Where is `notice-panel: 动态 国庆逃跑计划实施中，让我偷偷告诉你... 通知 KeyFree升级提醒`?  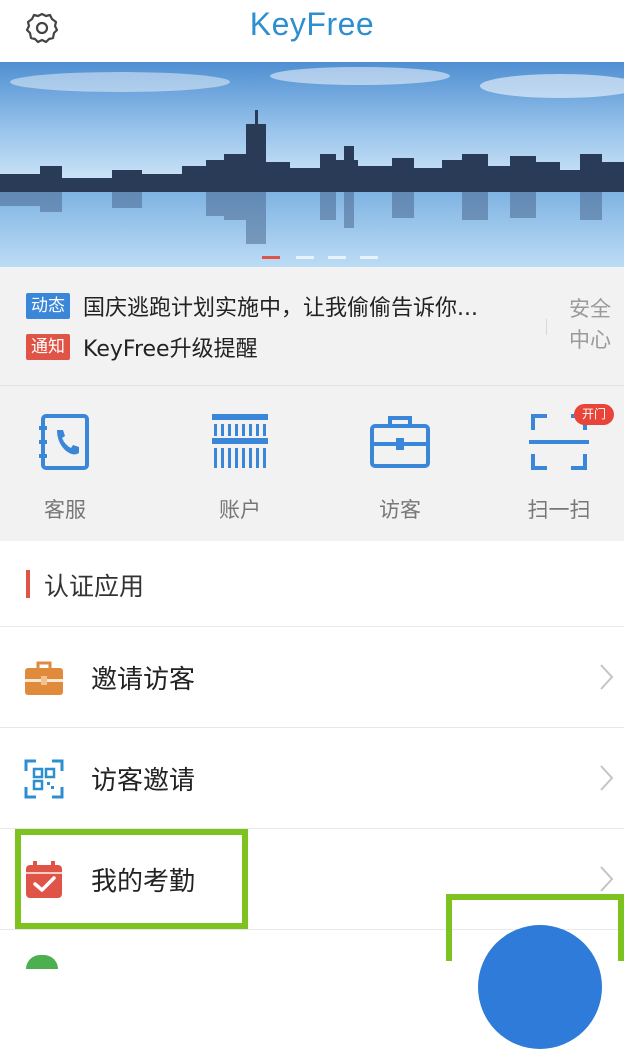
notice-panel: 动态 国庆逃跑计划实施中，让我偷偷告诉你... 通知 KeyFree升级提醒 is located at coordinates (312, 326).